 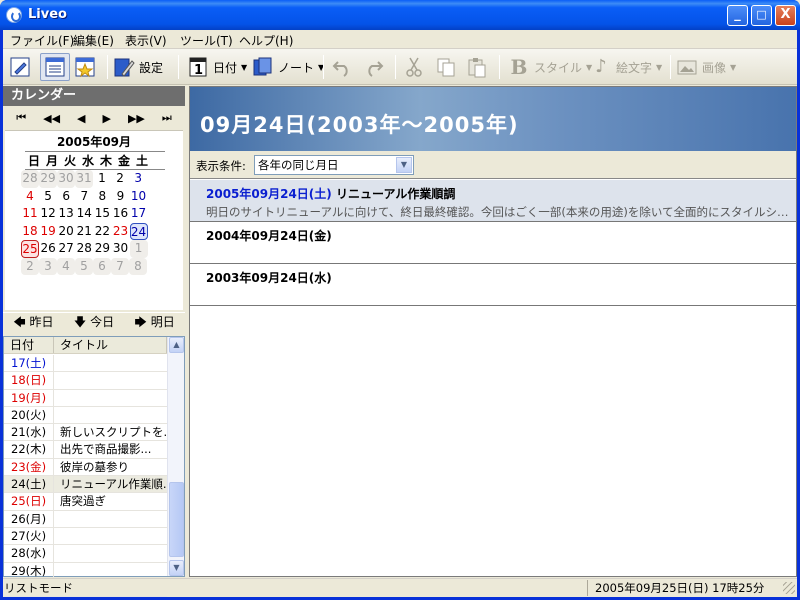 I want to click on today-button: 🡇 今日, so click(x=94, y=323).